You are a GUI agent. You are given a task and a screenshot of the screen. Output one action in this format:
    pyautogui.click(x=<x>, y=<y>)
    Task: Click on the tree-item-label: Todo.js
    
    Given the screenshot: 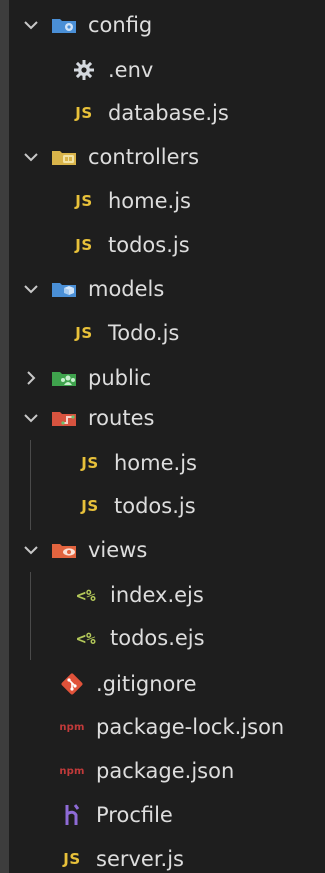 What is the action you would take?
    pyautogui.click(x=144, y=333)
    